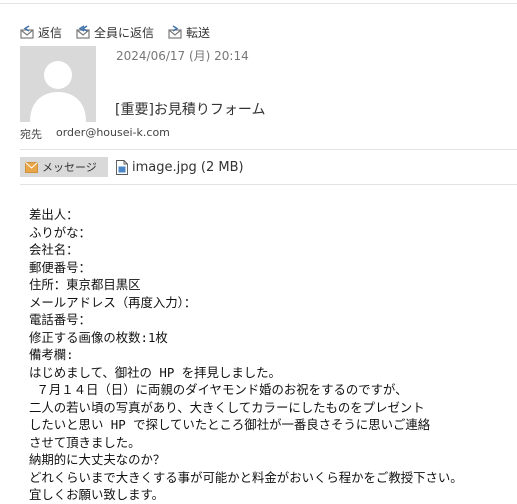 This screenshot has height=504, width=517. Describe the element at coordinates (182, 56) in the screenshot. I see `sent-date: 2024/06/17 (月) 20:14` at that location.